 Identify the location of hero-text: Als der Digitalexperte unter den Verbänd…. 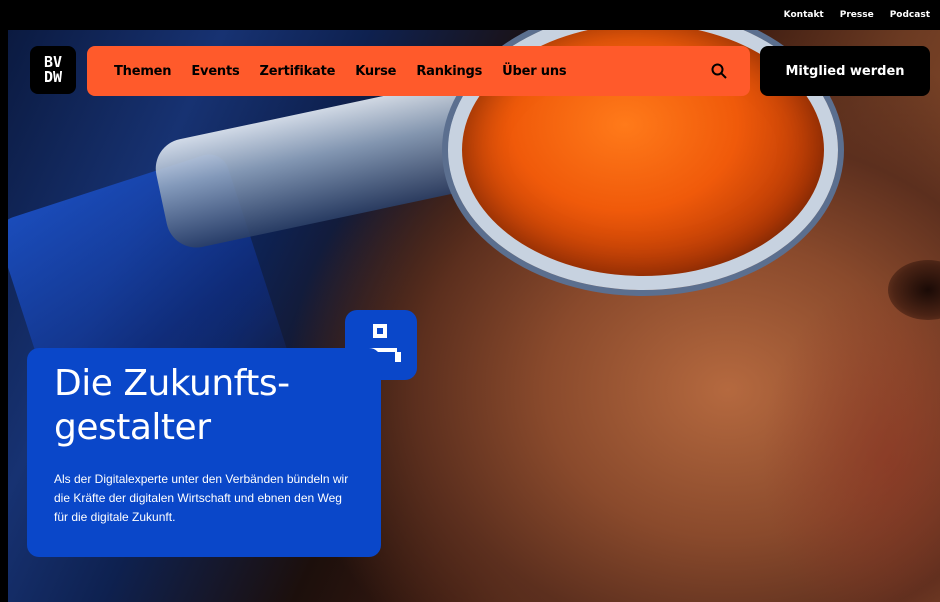
(201, 498).